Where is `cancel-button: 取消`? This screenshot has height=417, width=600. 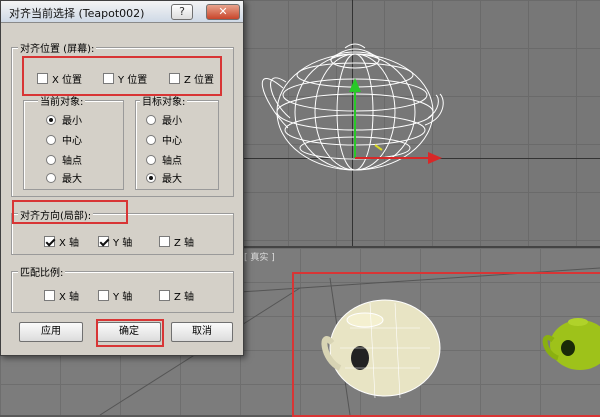 cancel-button: 取消 is located at coordinates (202, 332).